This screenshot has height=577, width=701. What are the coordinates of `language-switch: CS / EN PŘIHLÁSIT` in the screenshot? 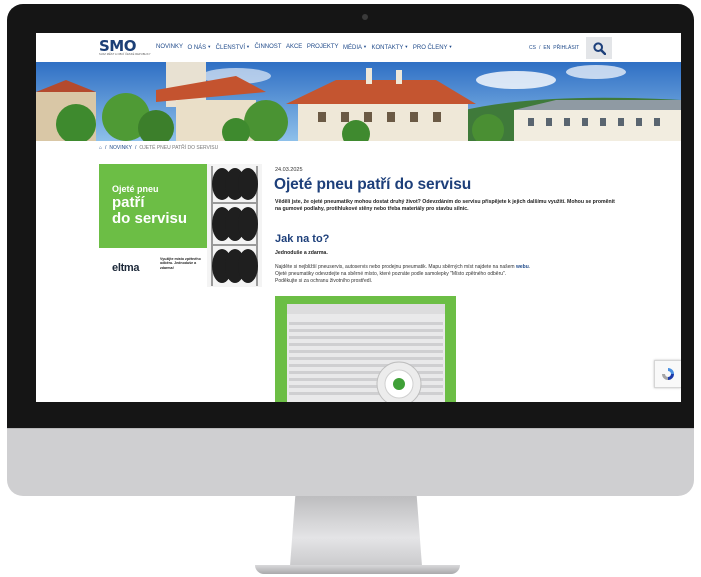 It's located at (554, 48).